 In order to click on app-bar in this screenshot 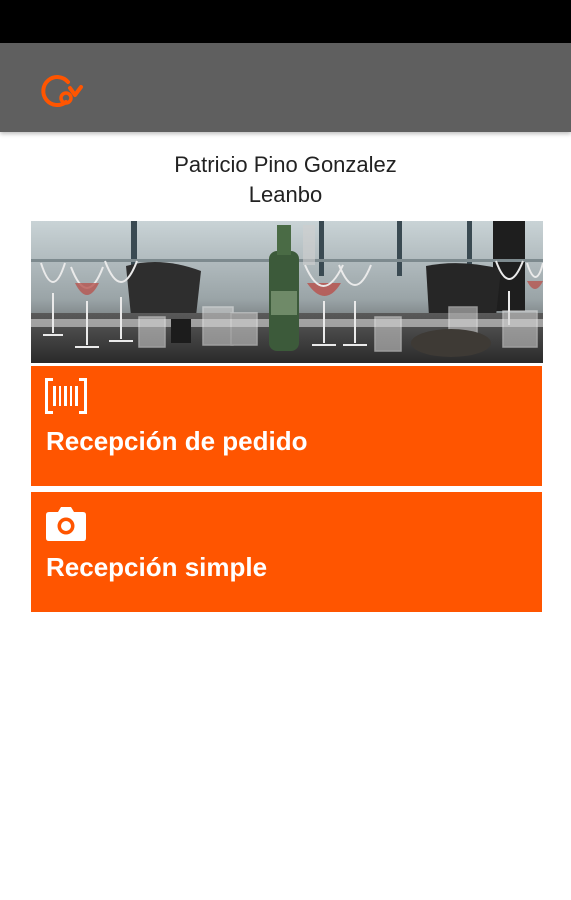, I will do `click(285, 87)`.